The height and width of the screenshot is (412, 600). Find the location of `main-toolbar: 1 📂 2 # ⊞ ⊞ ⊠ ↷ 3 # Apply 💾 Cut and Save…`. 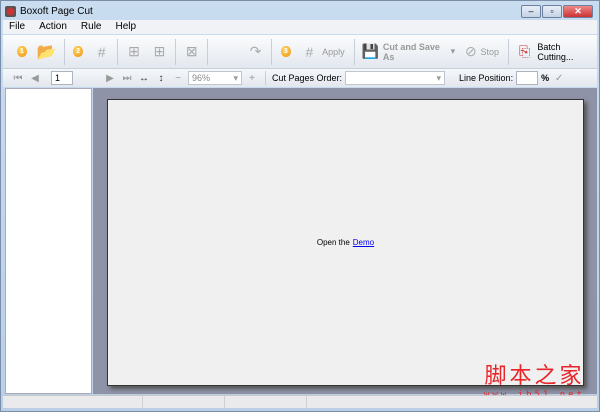

main-toolbar: 1 📂 2 # ⊞ ⊞ ⊠ ↷ 3 # Apply 💾 Cut and Save… is located at coordinates (300, 52).